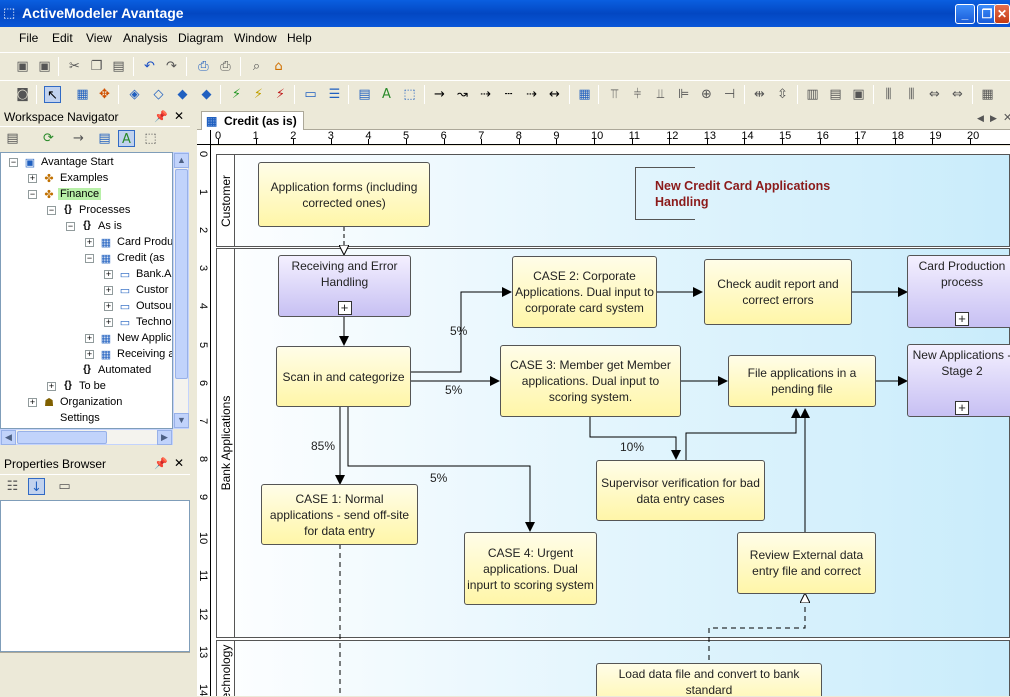 The height and width of the screenshot is (697, 1010). I want to click on connector-icon: ✥, so click(104, 94).